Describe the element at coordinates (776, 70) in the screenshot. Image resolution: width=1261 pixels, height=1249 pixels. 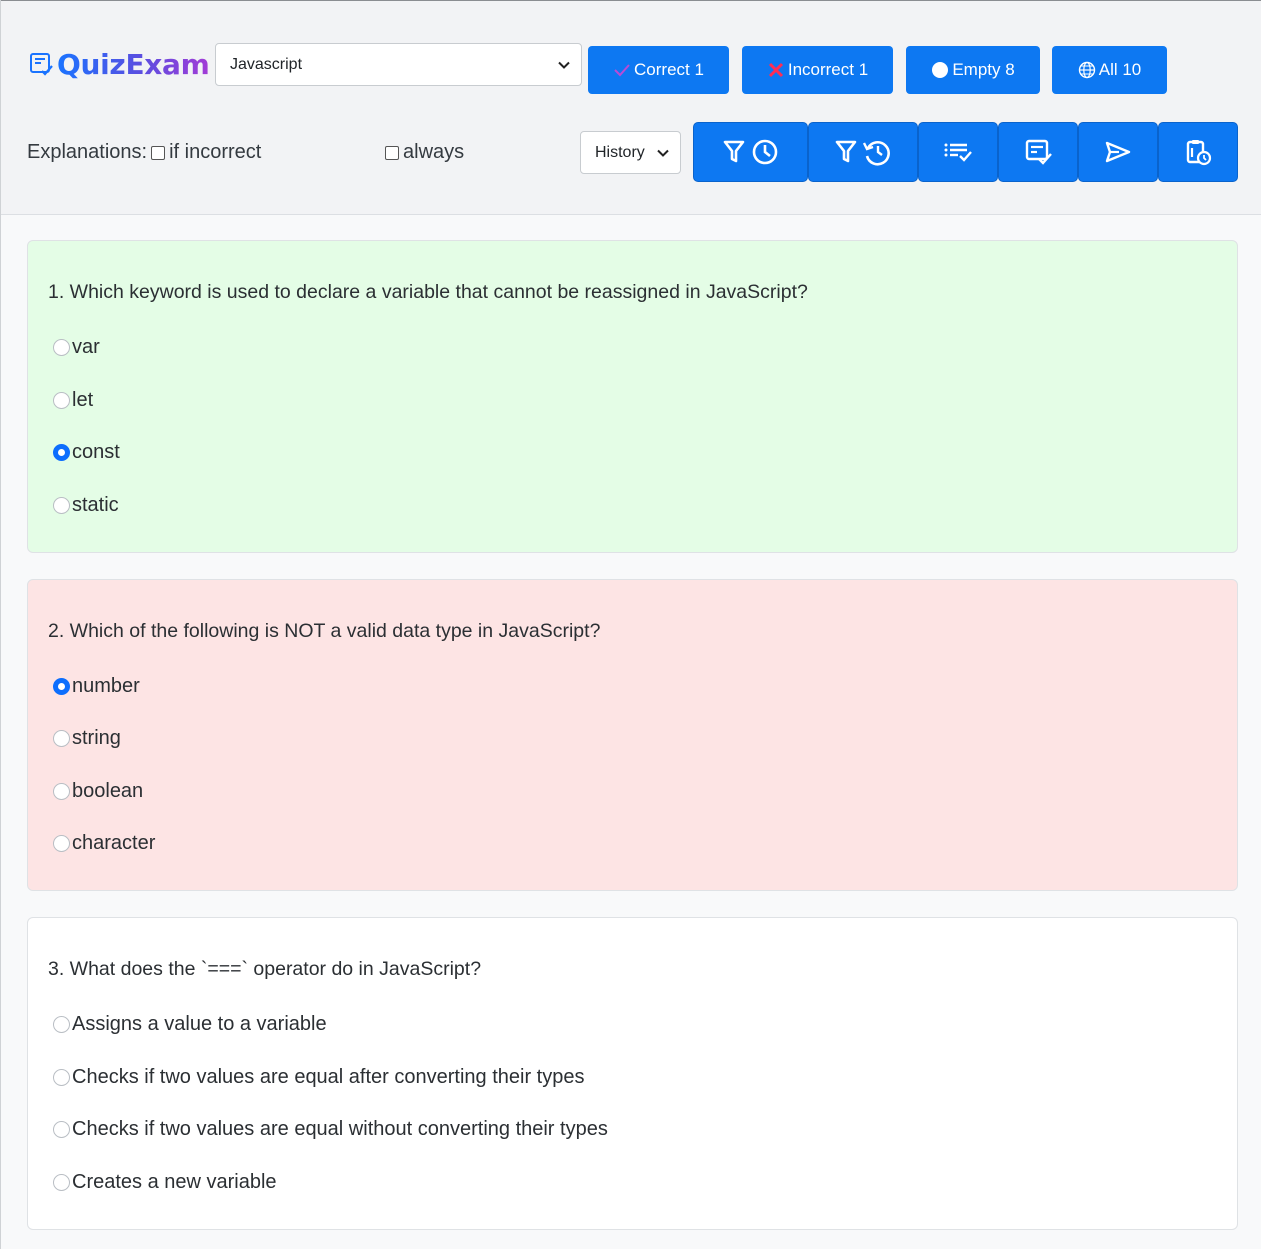
I see `cross-icon` at that location.